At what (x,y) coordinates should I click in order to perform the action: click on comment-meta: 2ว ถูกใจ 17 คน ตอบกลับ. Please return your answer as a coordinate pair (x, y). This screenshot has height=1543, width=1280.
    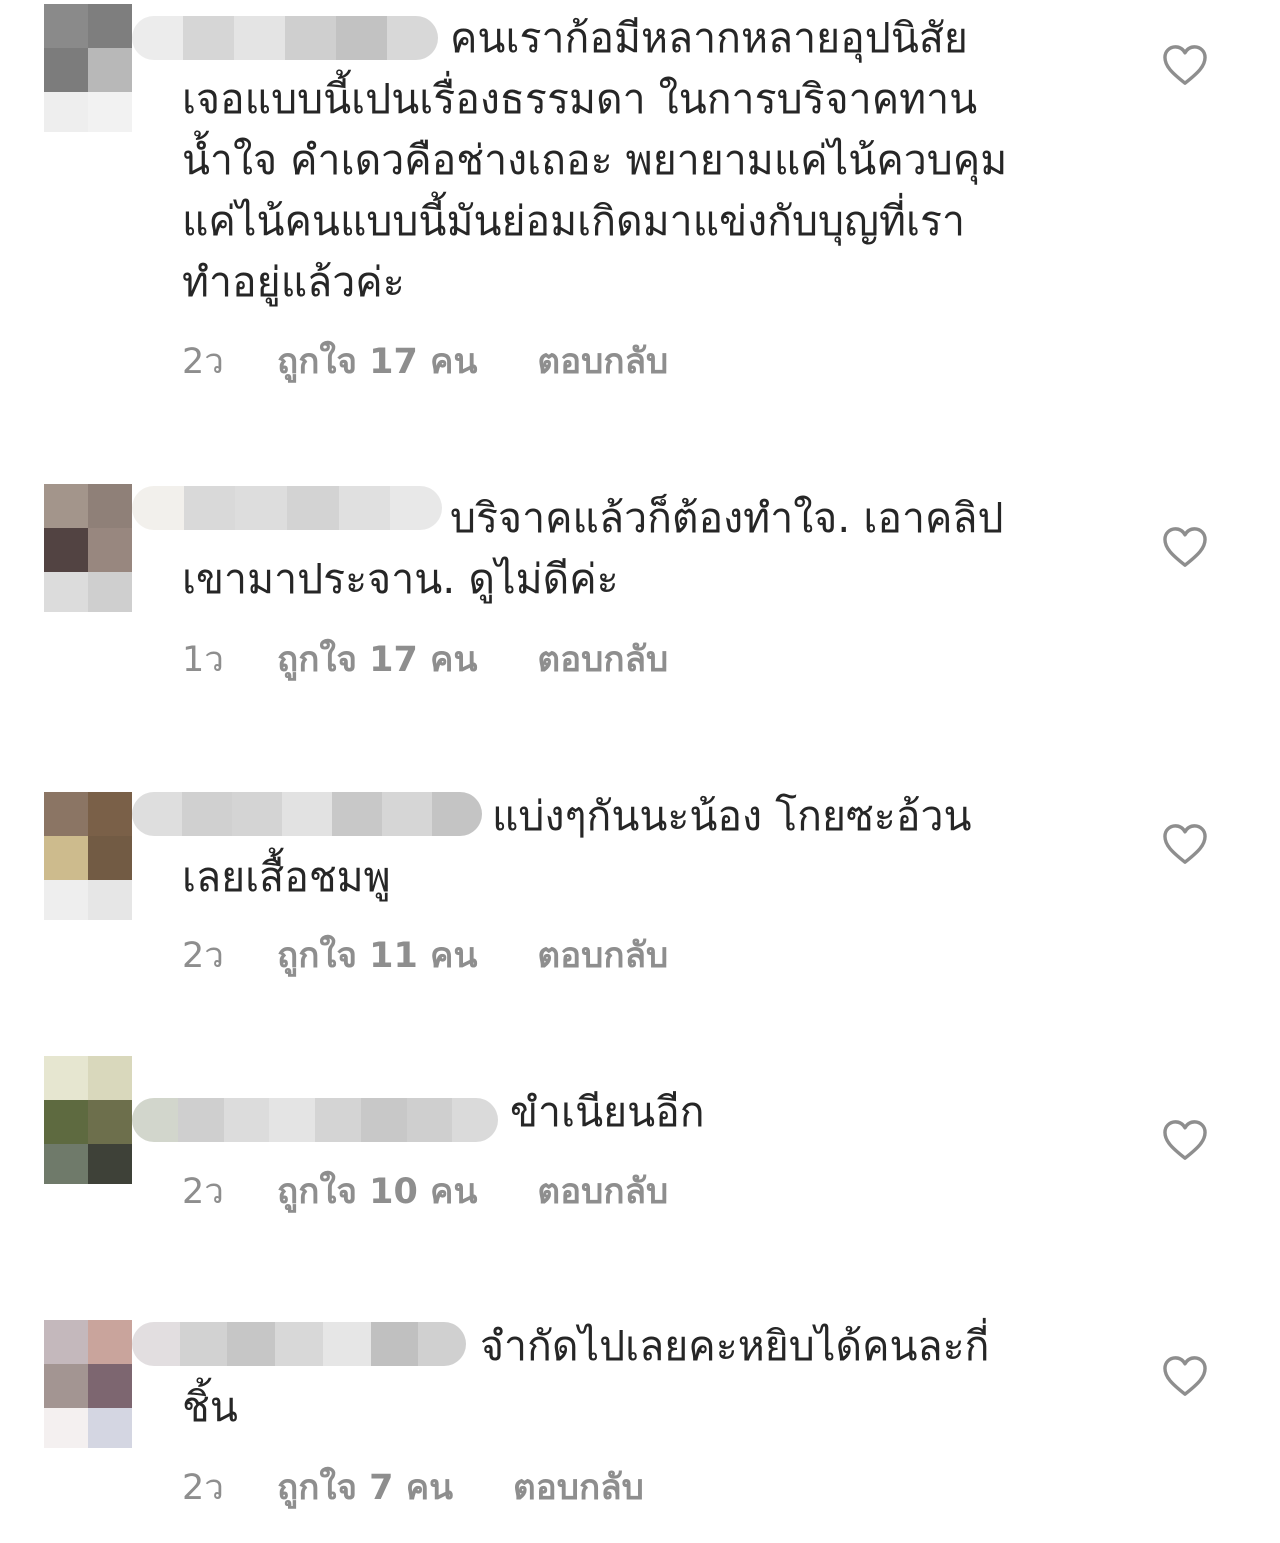
    Looking at the image, I should click on (425, 361).